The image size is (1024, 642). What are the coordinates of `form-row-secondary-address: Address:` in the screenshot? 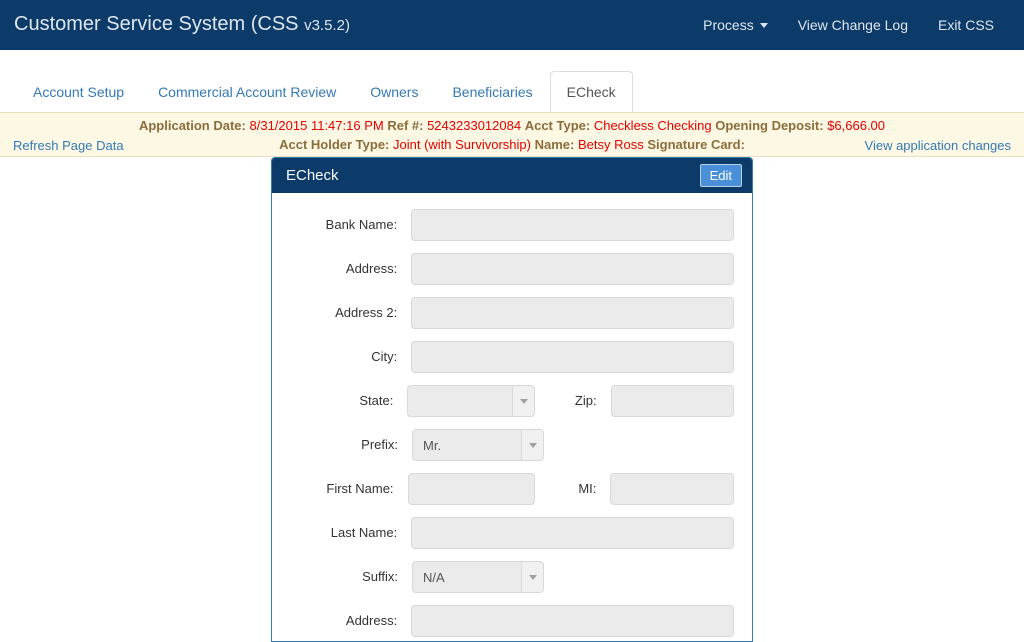 It's located at (512, 621).